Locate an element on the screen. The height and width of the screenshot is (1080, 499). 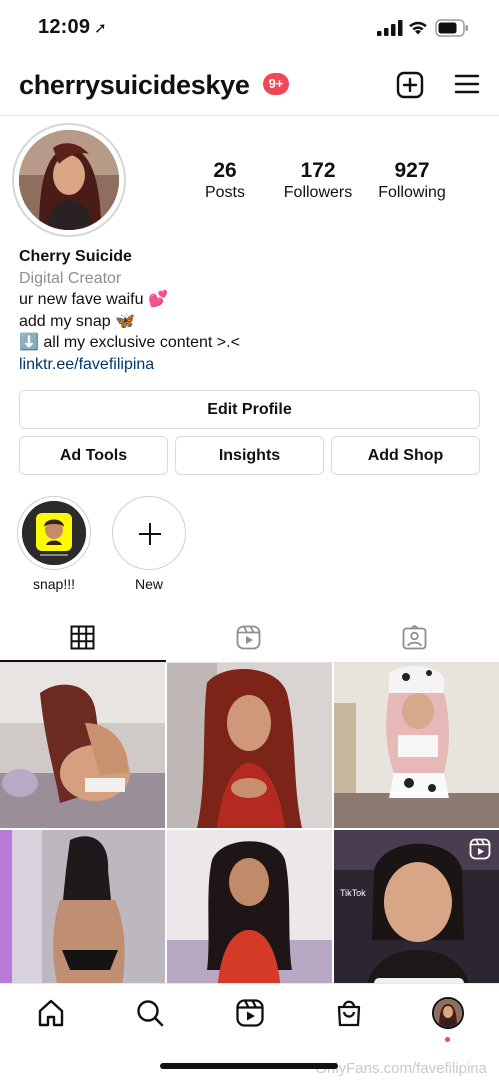
profile-tabs is located at coordinates (249, 638).